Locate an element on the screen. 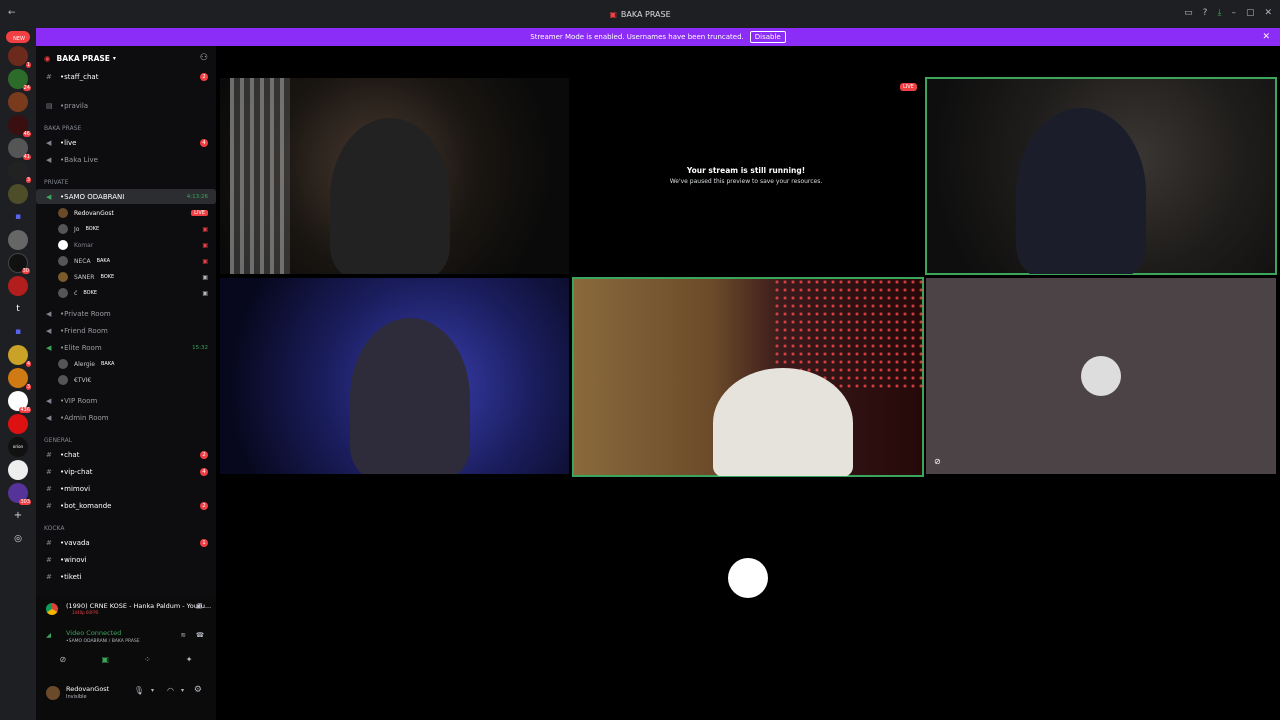  disable-button: Disable is located at coordinates (767, 37).